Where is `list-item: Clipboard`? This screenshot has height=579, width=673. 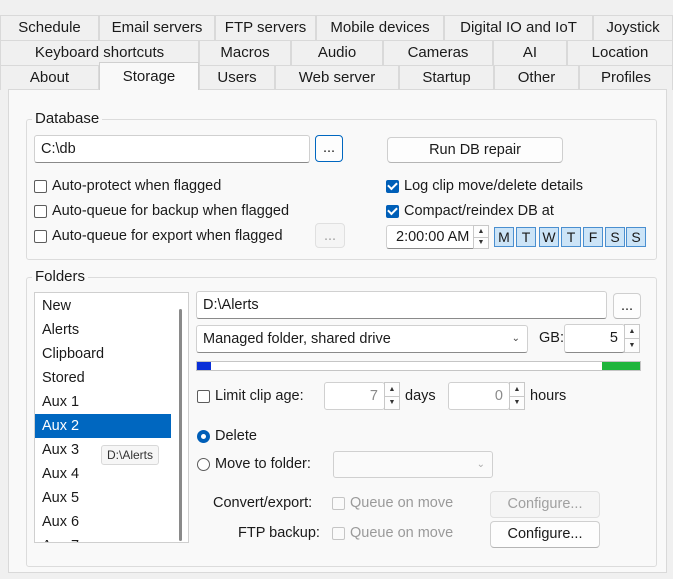
list-item: Clipboard is located at coordinates (103, 354).